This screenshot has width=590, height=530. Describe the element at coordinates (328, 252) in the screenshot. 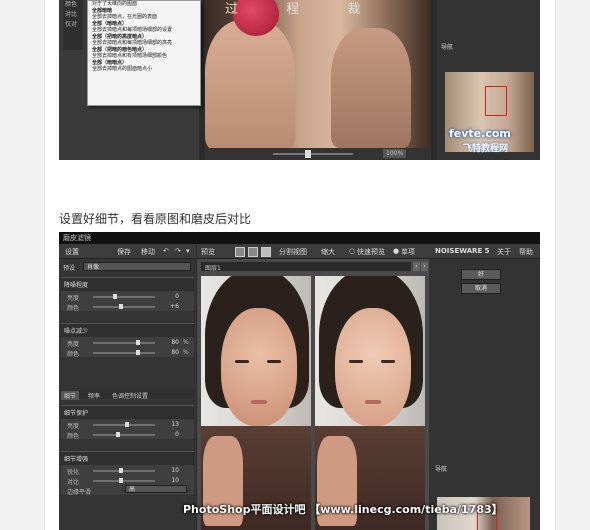

I see `zoom-button: 缩大` at that location.